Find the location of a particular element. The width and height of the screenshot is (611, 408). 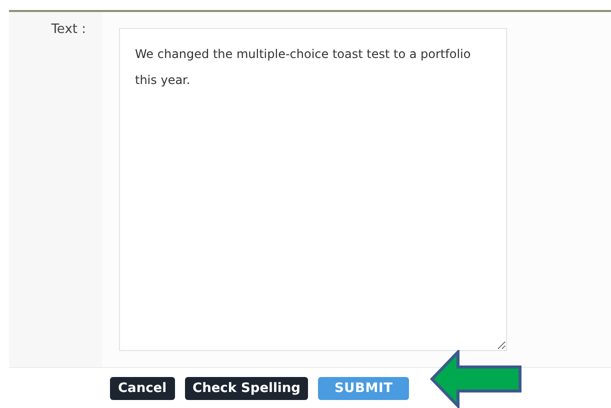

arrow-icon is located at coordinates (476, 379).